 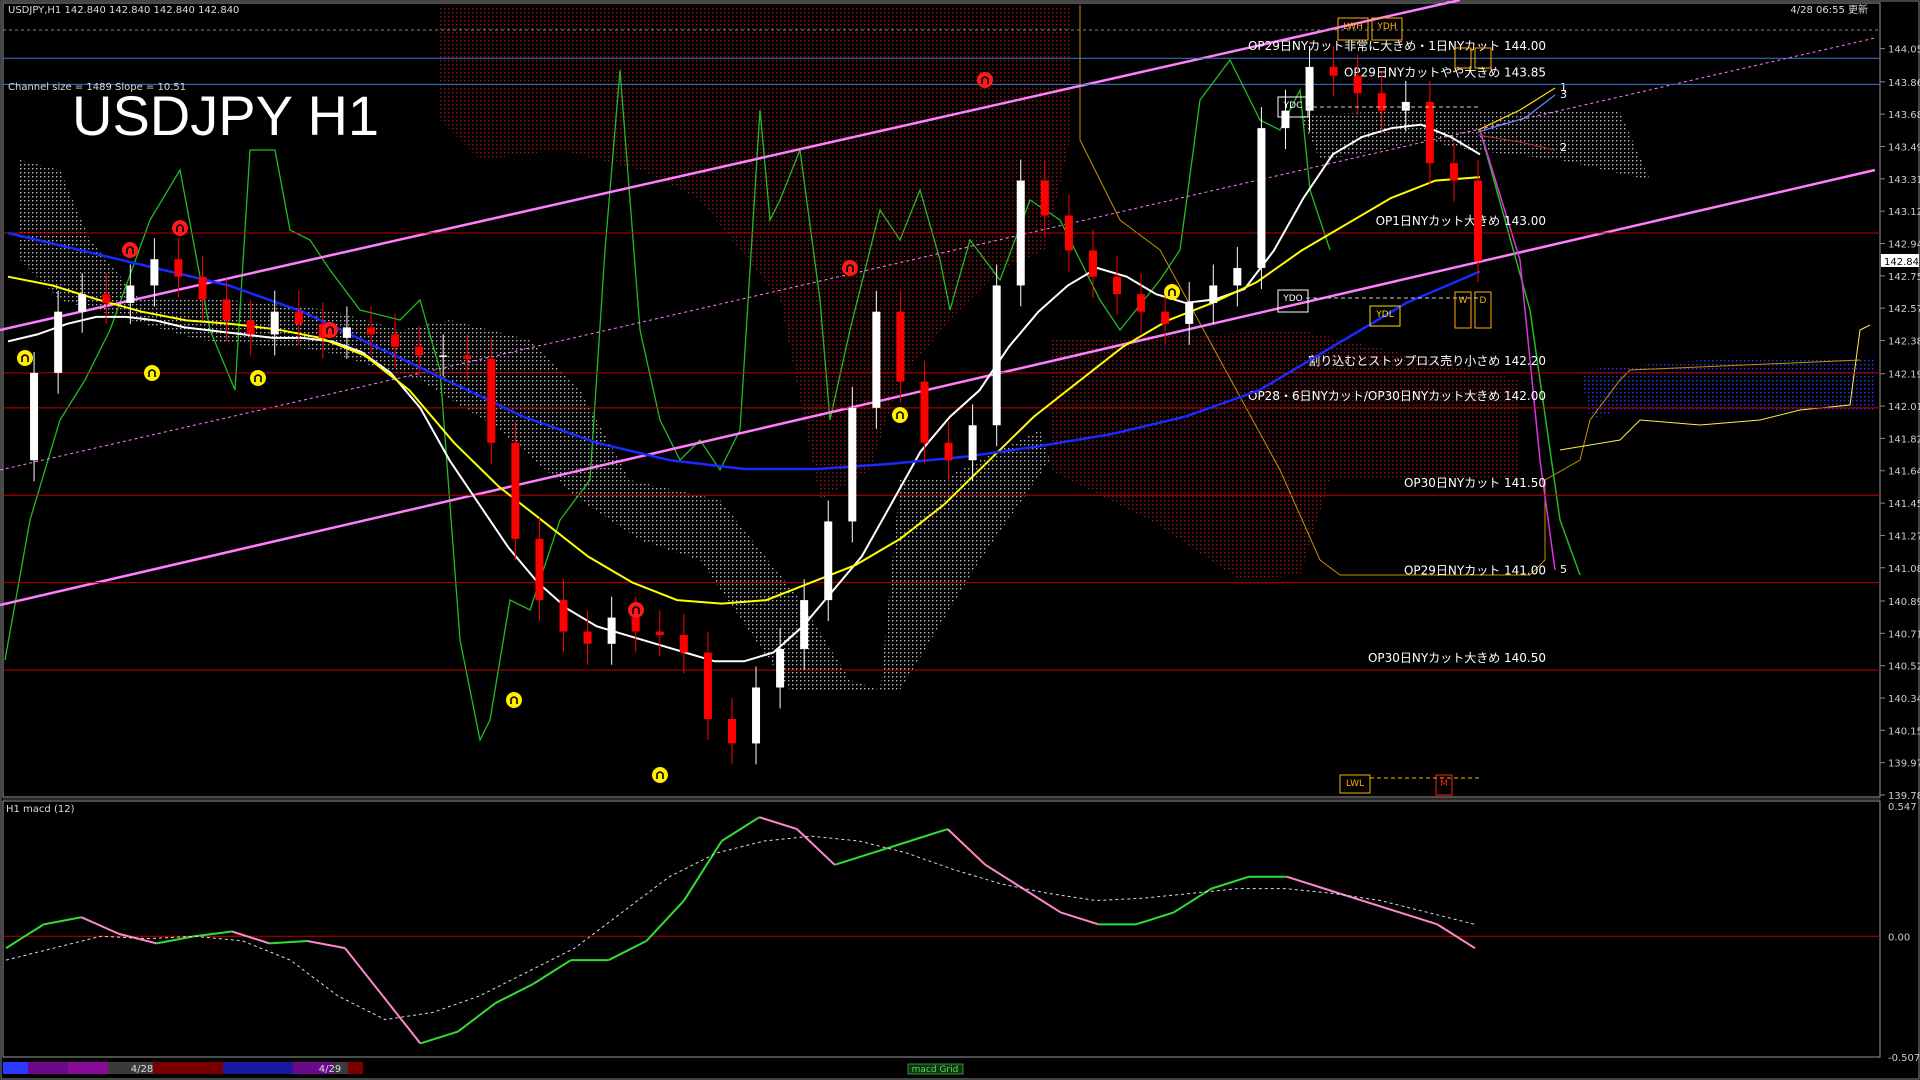 What do you see at coordinates (1444, 784) in the screenshot?
I see `box-label-m: M` at bounding box center [1444, 784].